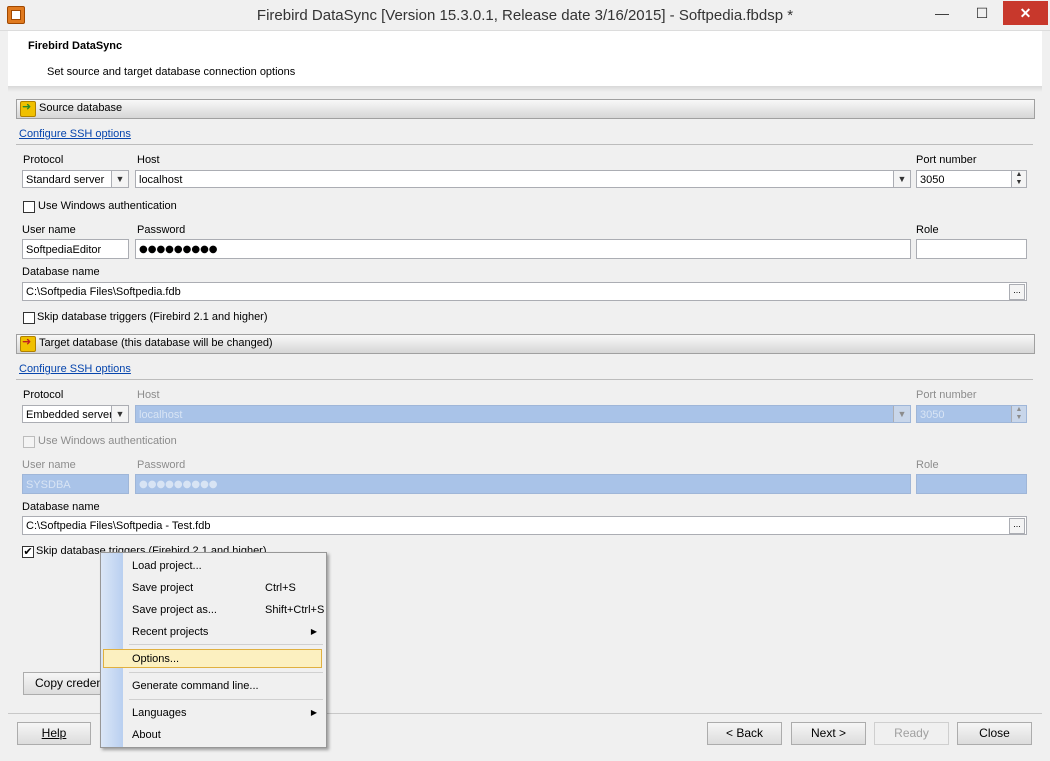 The image size is (1050, 761). Describe the element at coordinates (148, 160) in the screenshot. I see `source-host-label: Host` at that location.